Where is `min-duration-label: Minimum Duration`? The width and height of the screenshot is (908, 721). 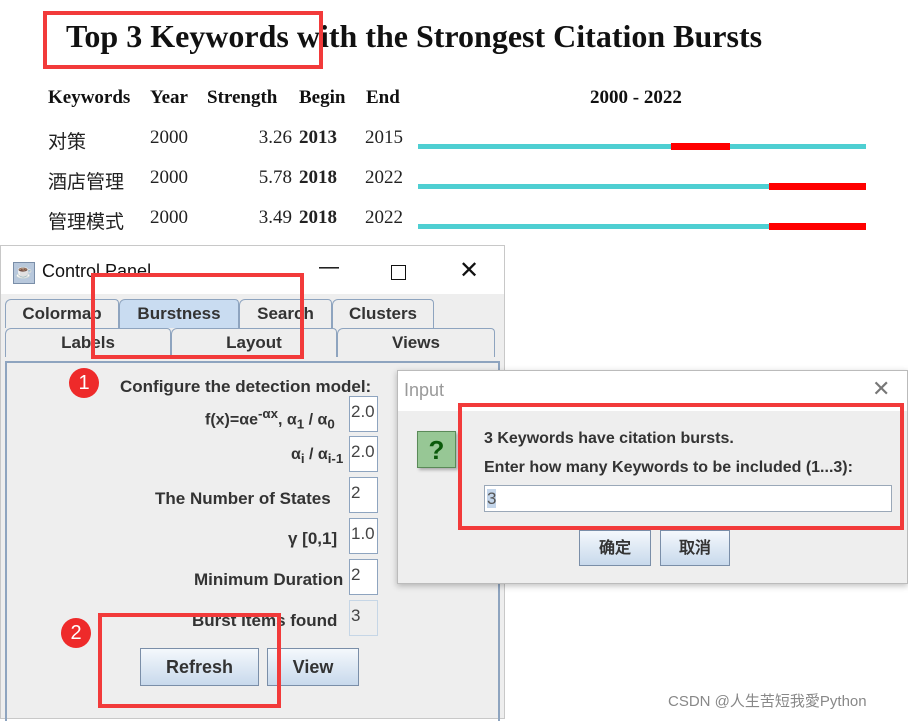 min-duration-label: Minimum Duration is located at coordinates (269, 579).